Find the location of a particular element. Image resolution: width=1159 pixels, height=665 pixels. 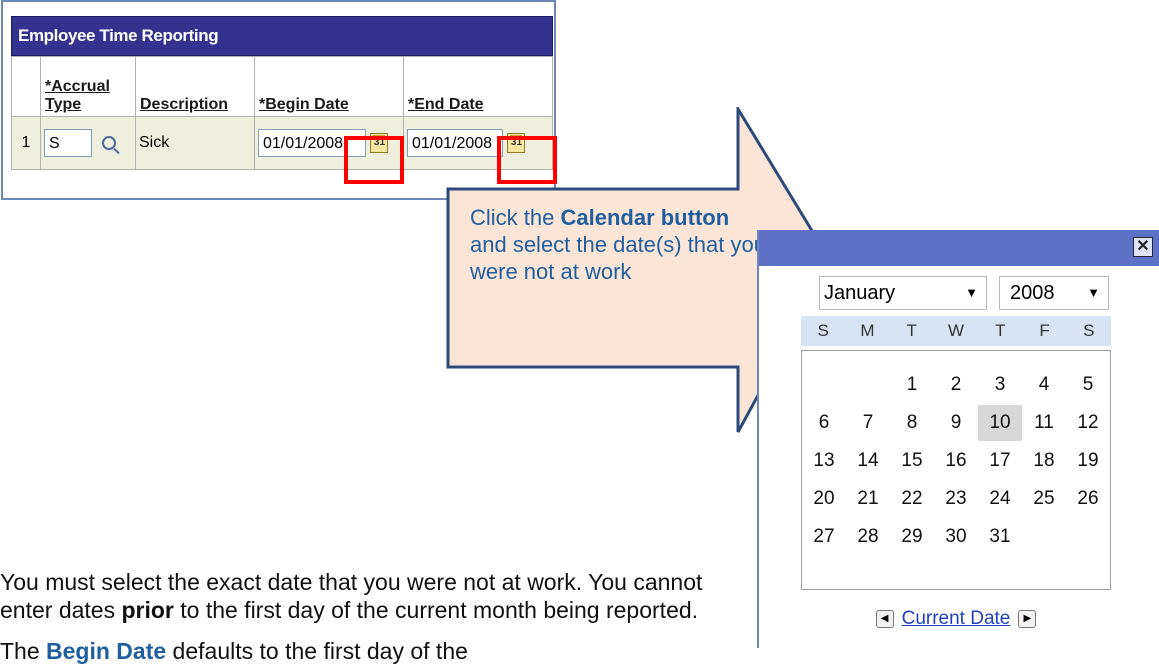

calendar-day: 16 is located at coordinates (956, 461).